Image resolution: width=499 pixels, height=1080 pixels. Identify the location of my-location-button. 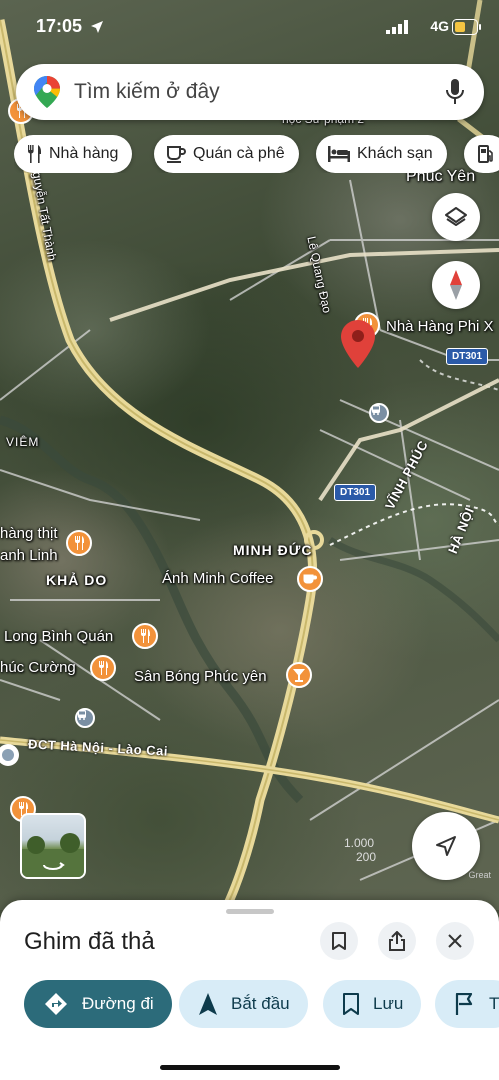
(446, 846).